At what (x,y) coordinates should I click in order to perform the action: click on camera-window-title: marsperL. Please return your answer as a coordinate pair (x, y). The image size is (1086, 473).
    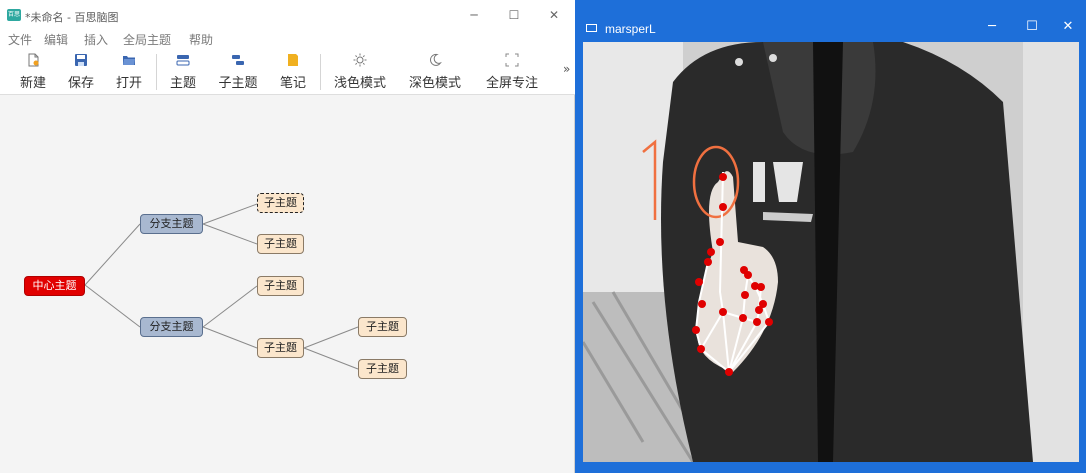
    Looking at the image, I should click on (630, 29).